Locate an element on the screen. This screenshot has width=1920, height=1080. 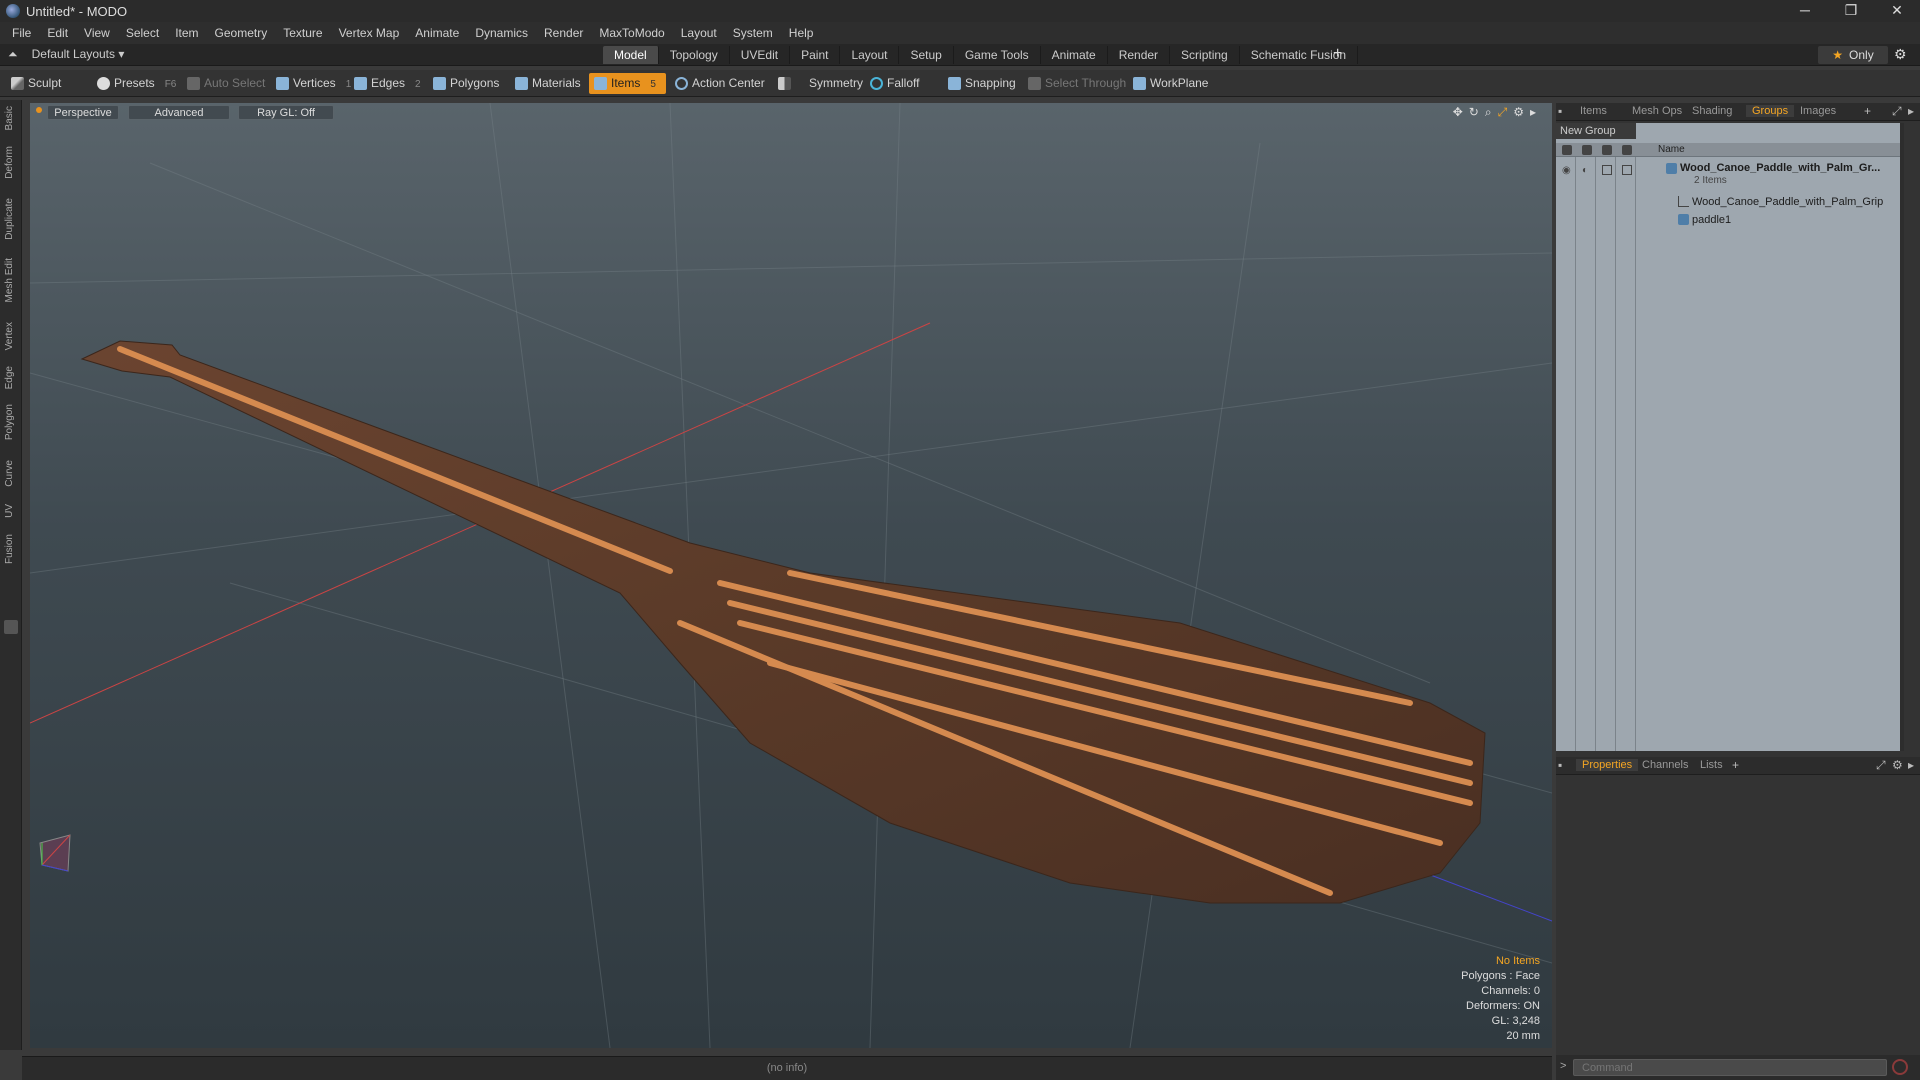
tab-groups: Groups is located at coordinates (1770, 111).